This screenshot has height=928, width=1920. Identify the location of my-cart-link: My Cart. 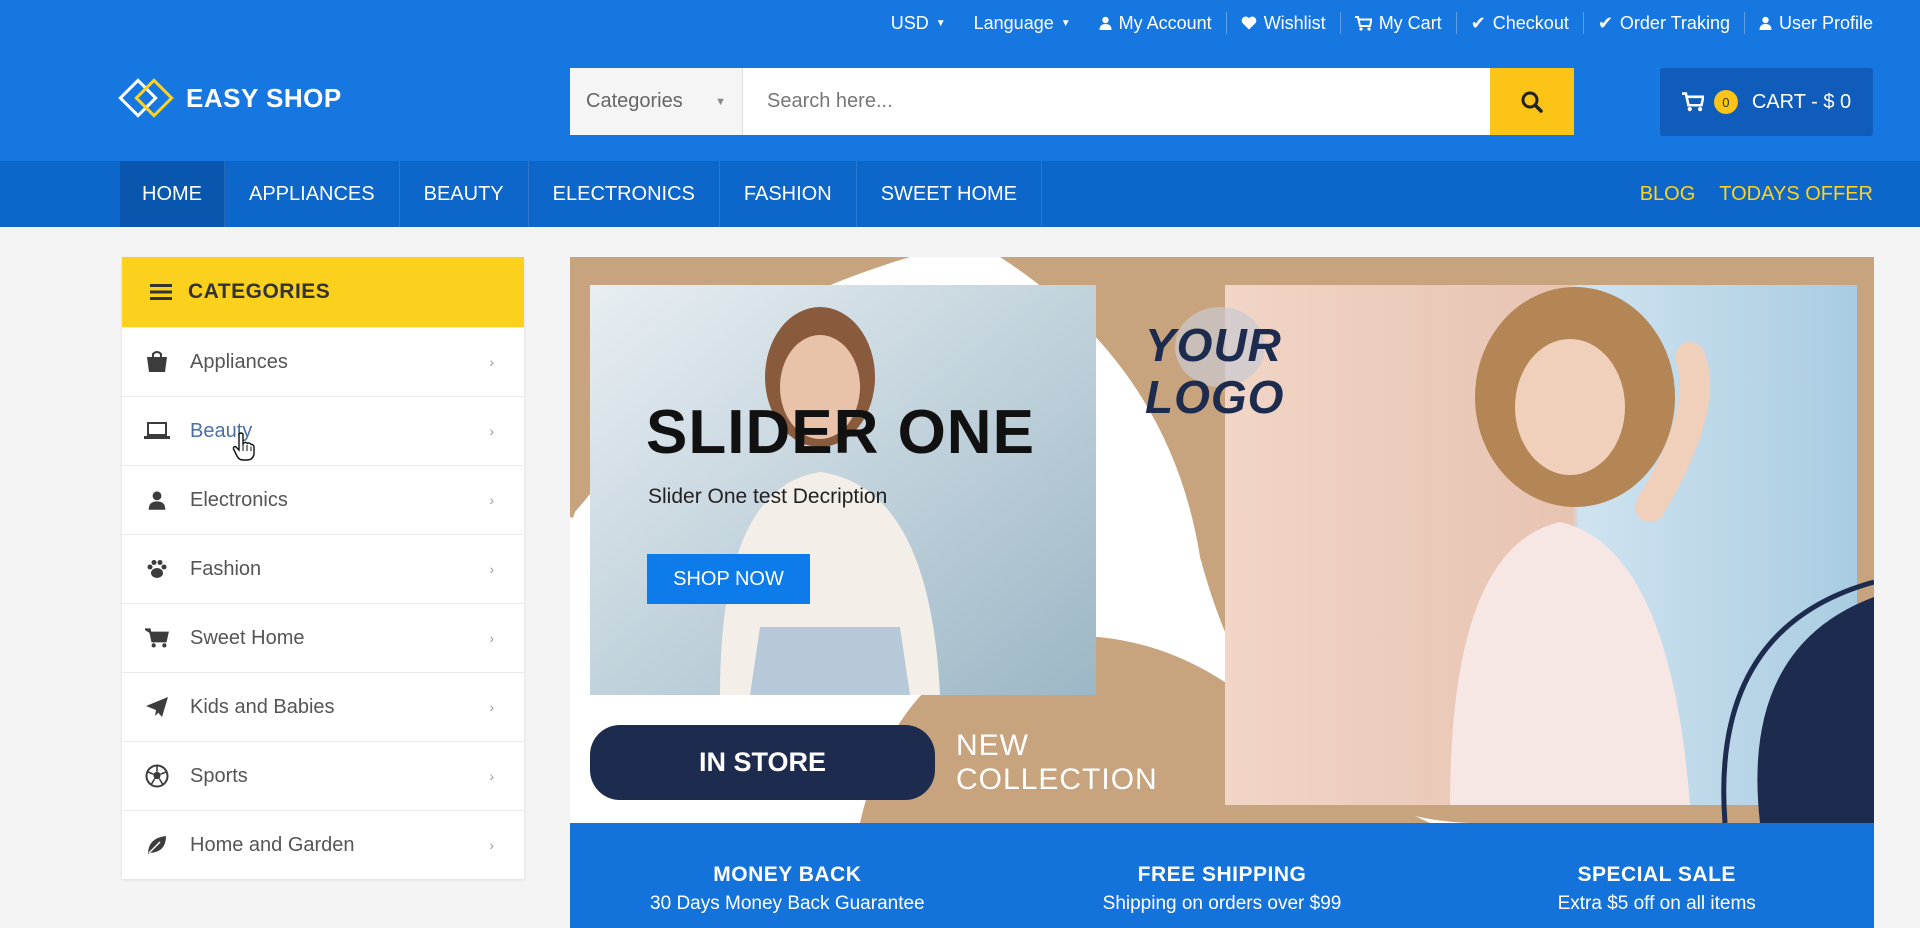
(1397, 23).